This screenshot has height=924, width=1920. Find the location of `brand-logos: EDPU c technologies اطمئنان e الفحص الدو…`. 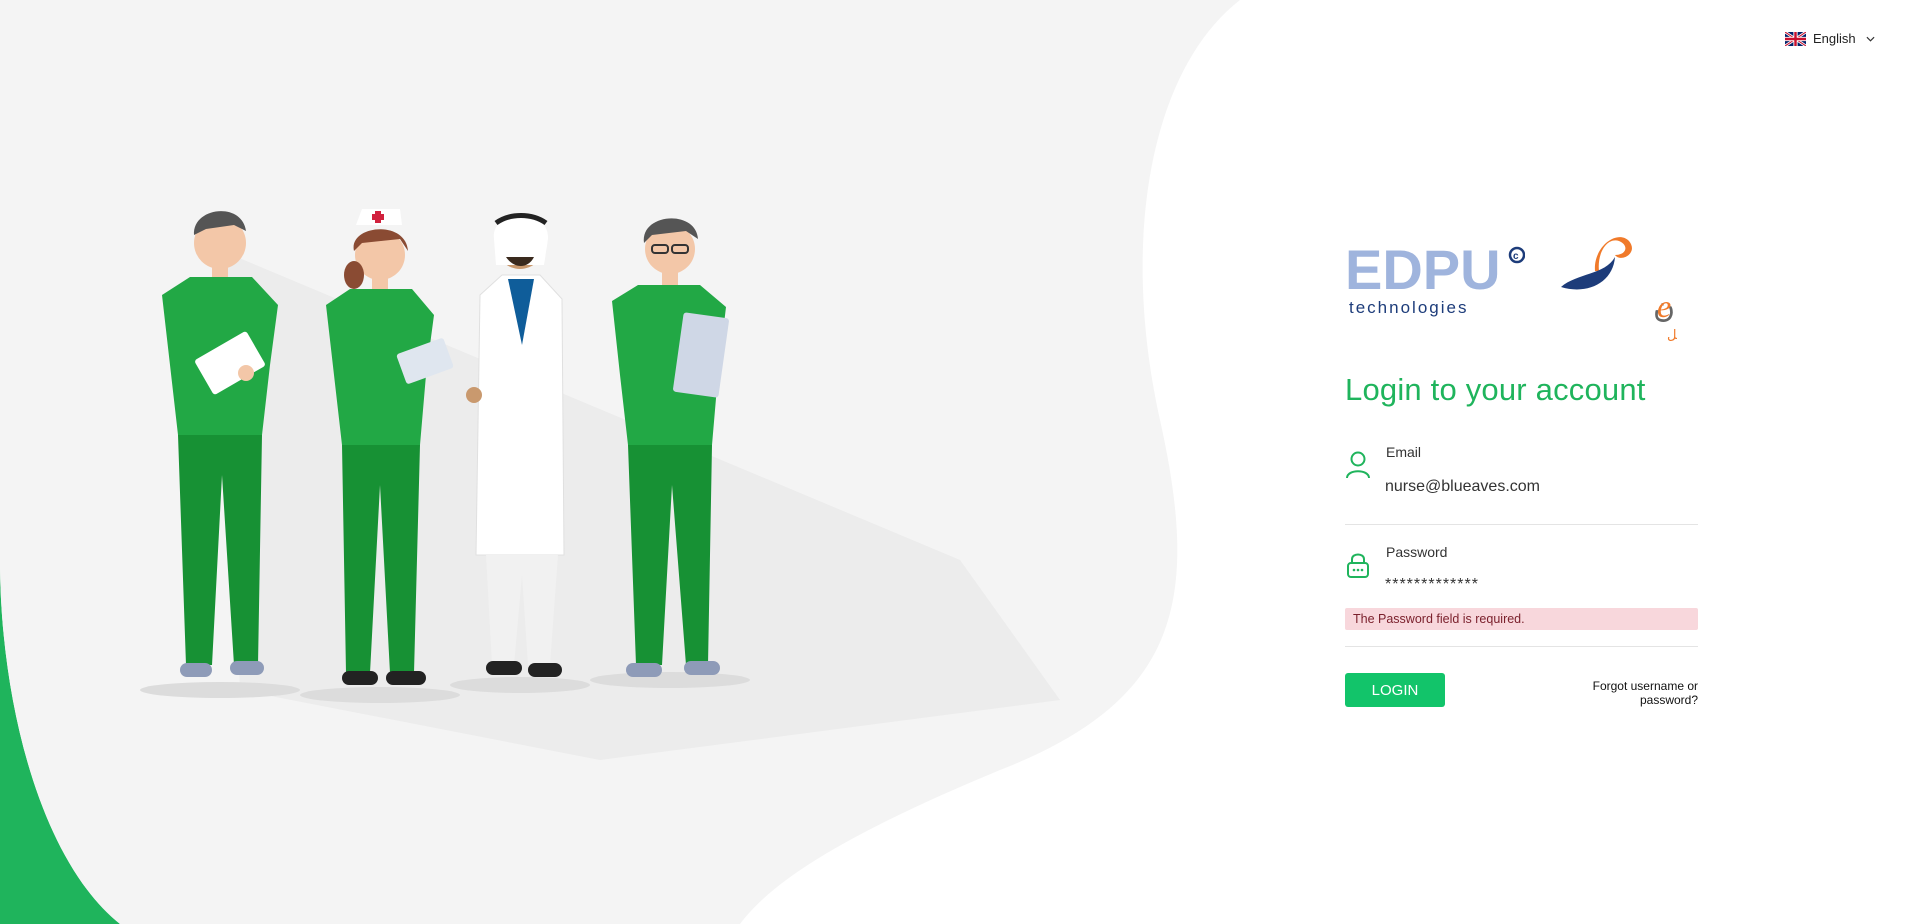

brand-logos: EDPU c technologies اطمئنان e الفحص الدو… is located at coordinates (1515, 282).